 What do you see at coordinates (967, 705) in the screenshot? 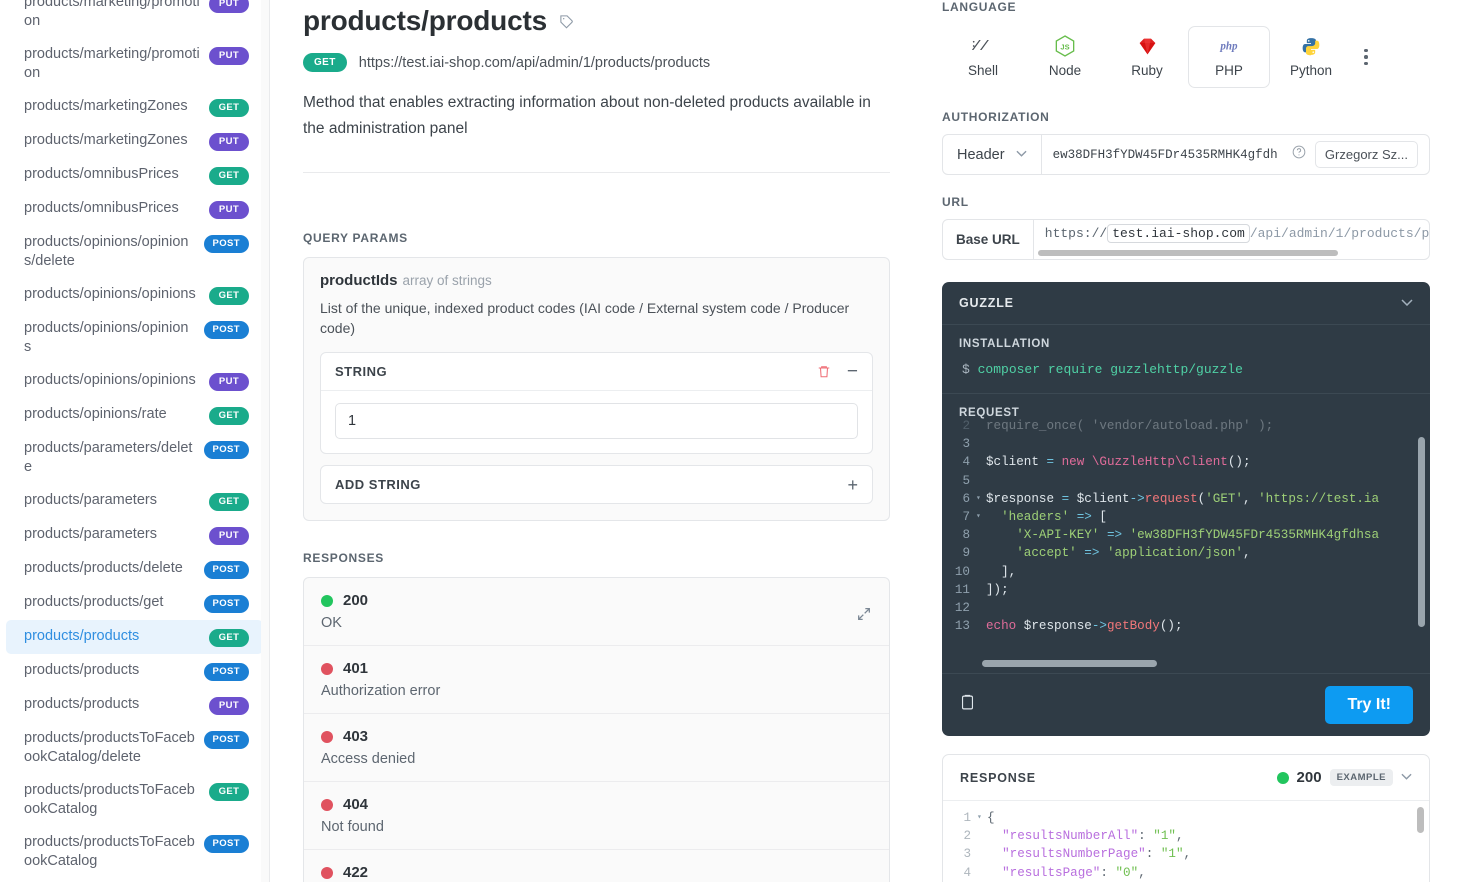
I see `clipboard-icon` at bounding box center [967, 705].